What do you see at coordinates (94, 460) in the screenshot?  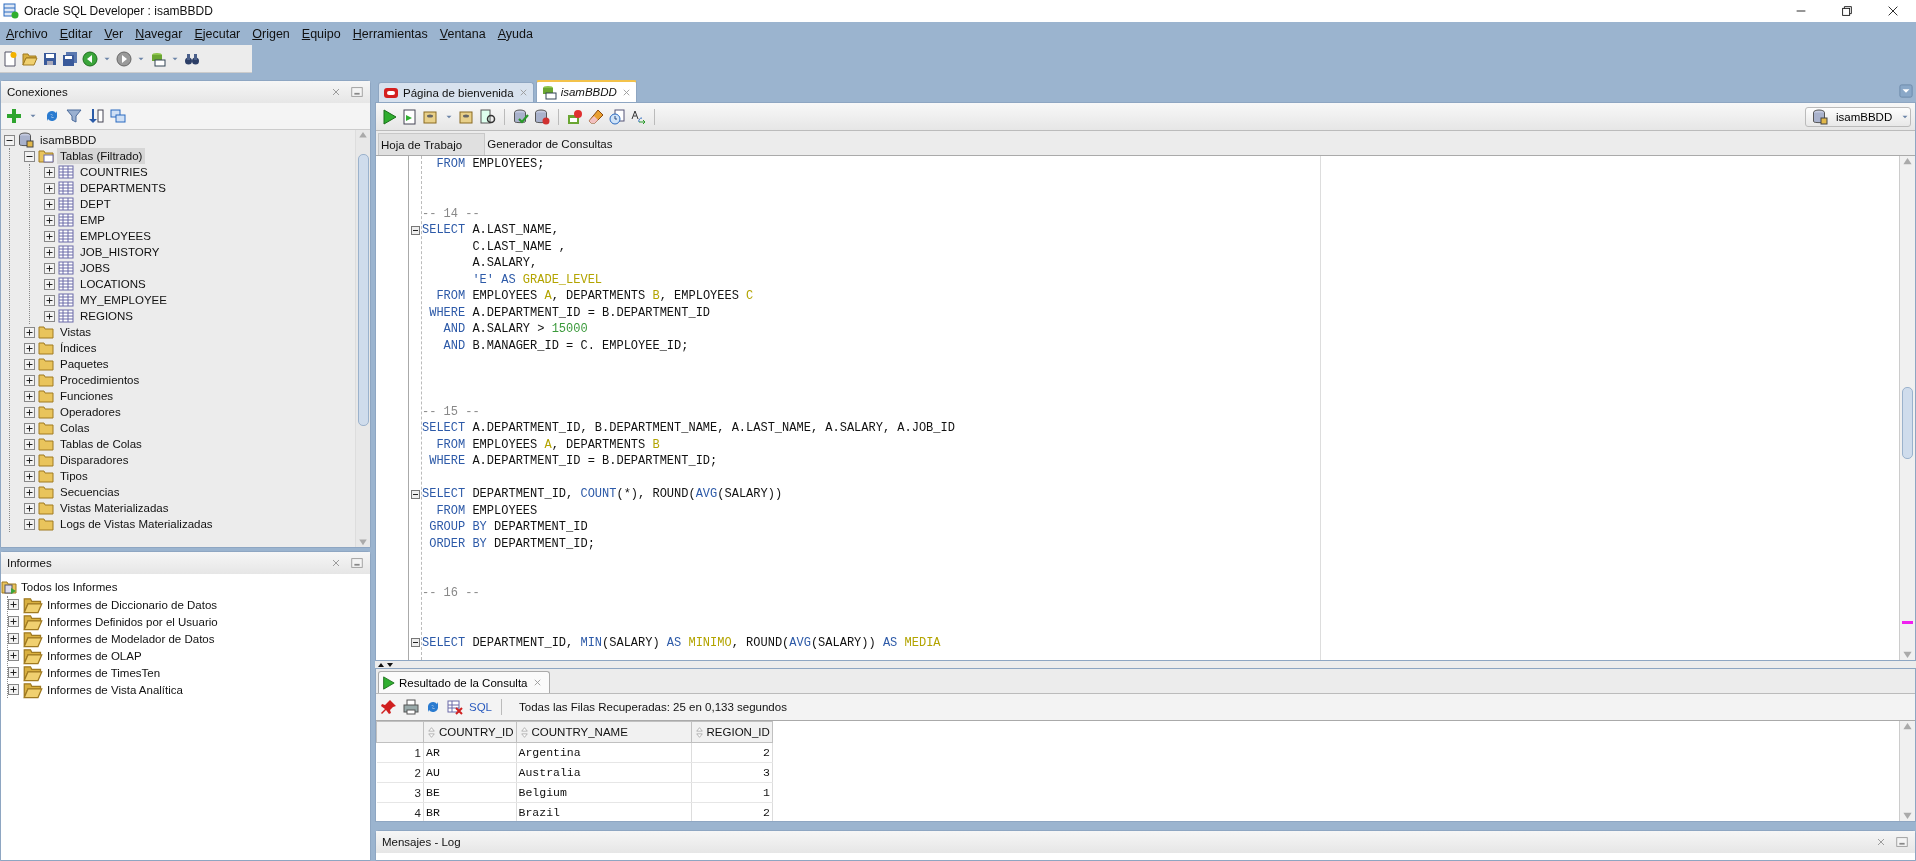 I see `tree-item: Disparadores` at bounding box center [94, 460].